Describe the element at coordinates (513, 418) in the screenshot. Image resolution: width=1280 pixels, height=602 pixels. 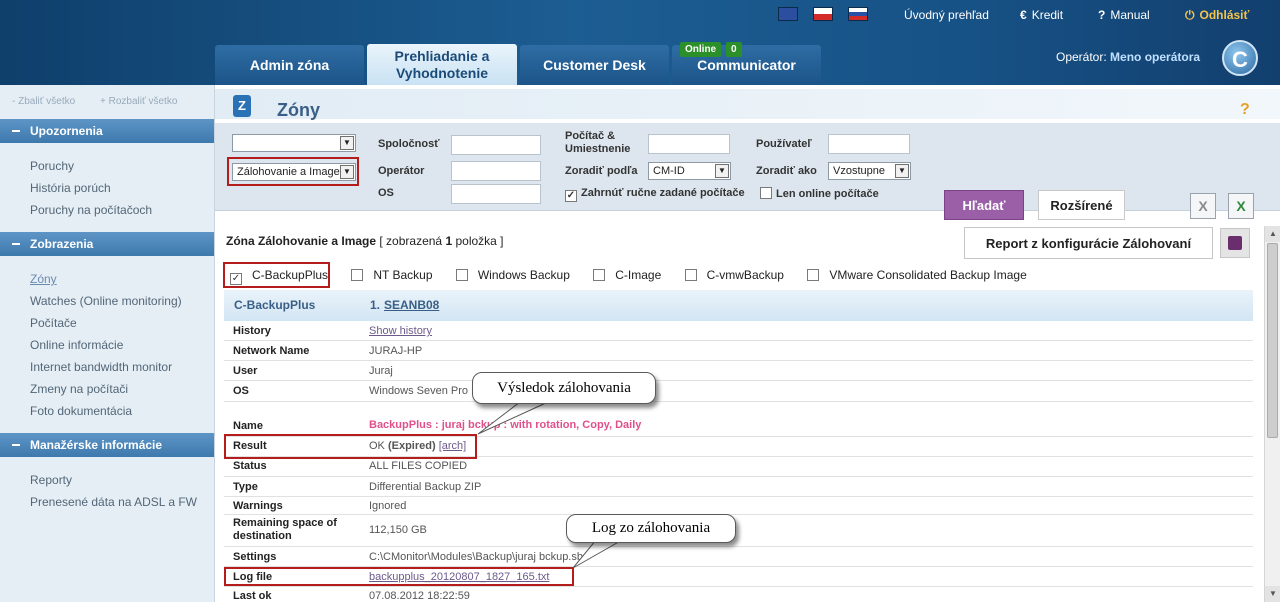
I see `callout-pointer-result` at that location.